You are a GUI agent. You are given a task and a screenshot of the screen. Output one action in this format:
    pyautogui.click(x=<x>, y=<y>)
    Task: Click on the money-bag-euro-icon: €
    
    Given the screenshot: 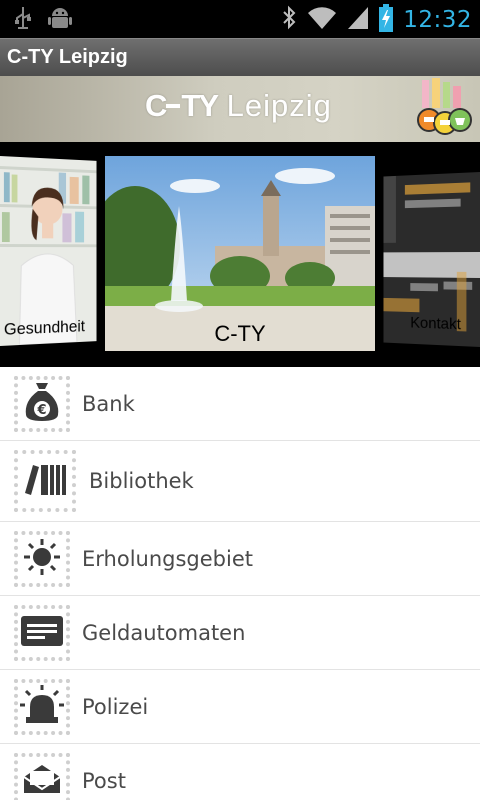 What is the action you would take?
    pyautogui.click(x=42, y=404)
    